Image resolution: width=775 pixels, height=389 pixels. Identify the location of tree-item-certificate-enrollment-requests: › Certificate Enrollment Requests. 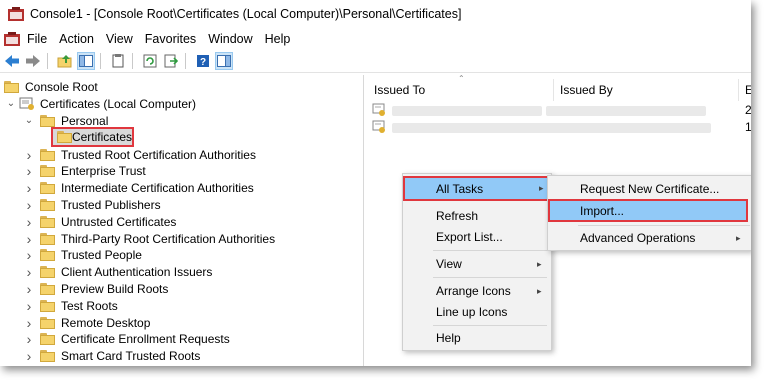
(127, 339).